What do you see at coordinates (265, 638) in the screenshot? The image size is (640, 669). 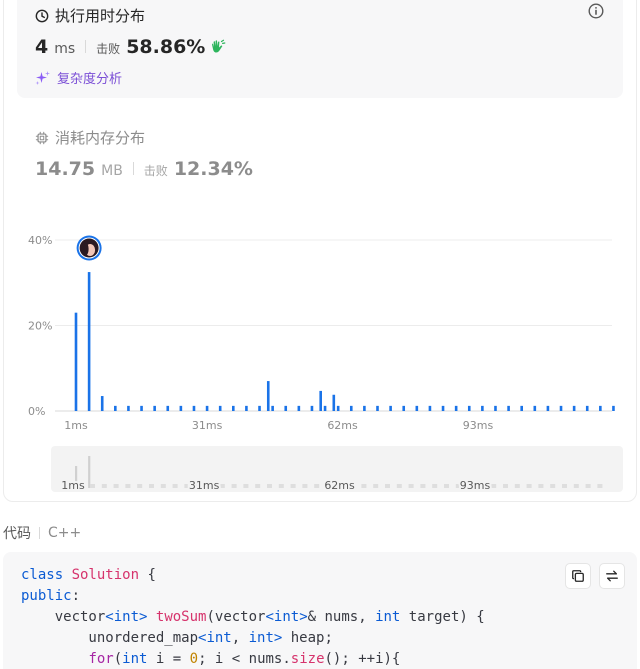 I see `code-token: int>` at bounding box center [265, 638].